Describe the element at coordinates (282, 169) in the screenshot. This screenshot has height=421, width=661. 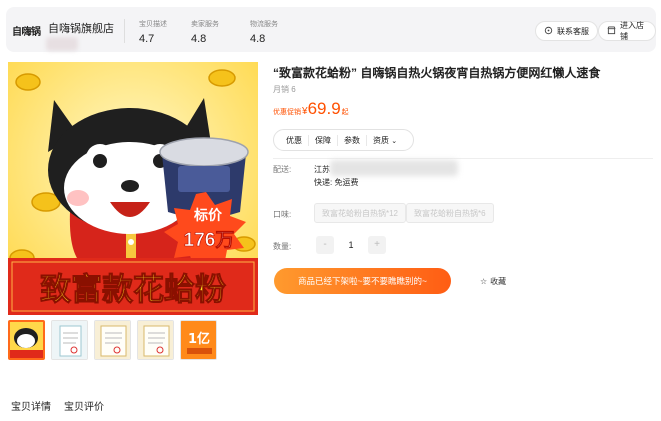
I see `shipping-label: 配送:` at that location.